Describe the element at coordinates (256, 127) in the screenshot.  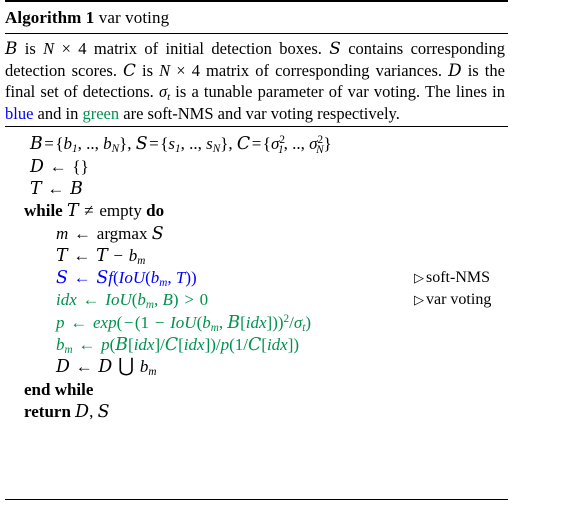
I see `description-rule` at that location.